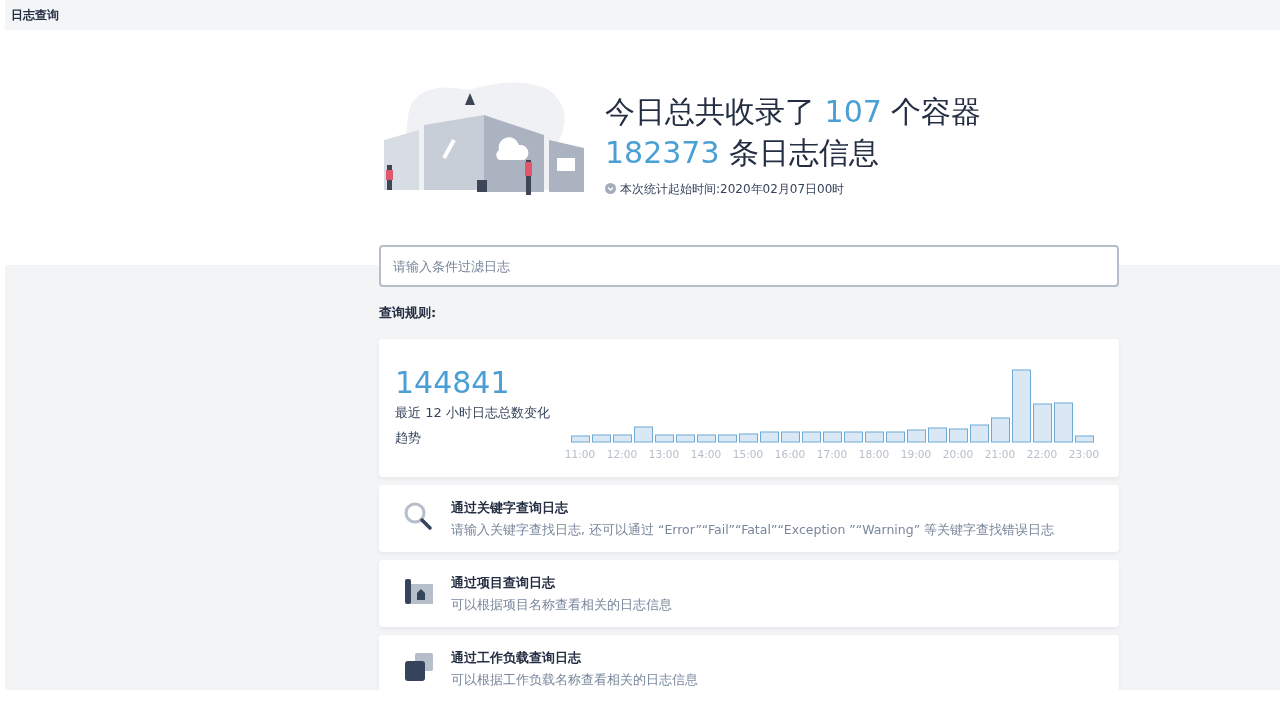  Describe the element at coordinates (790, 454) in the screenshot. I see `axis-label: 16:00` at that location.